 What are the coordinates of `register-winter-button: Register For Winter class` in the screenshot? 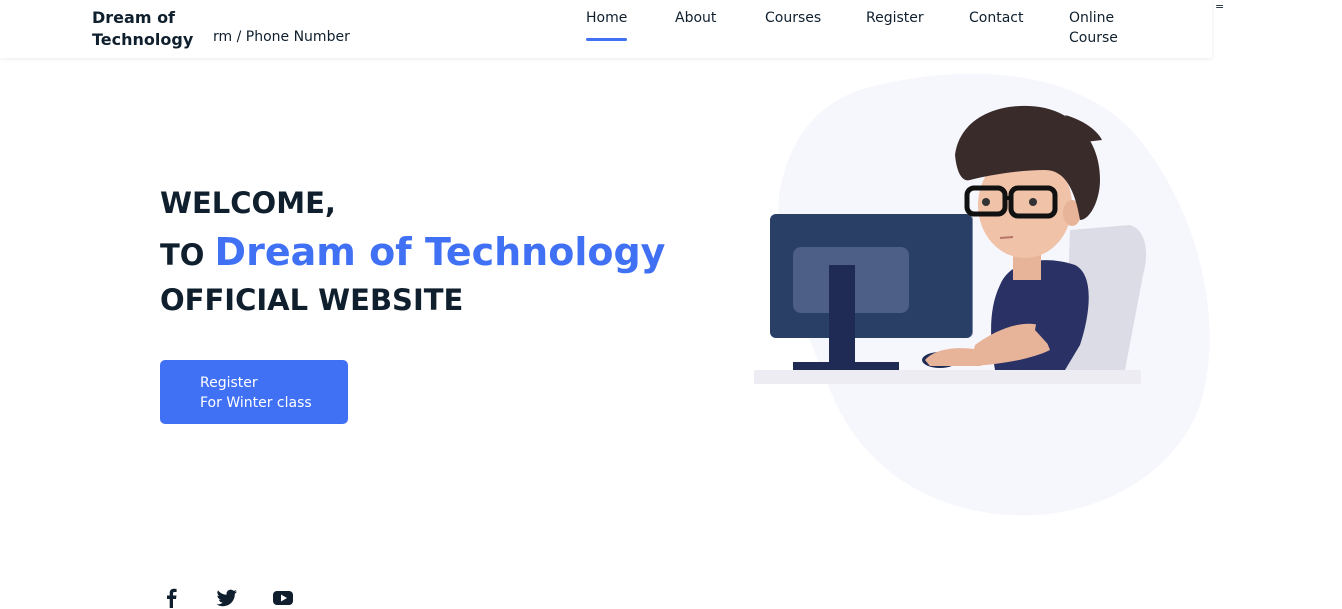 It's located at (254, 392).